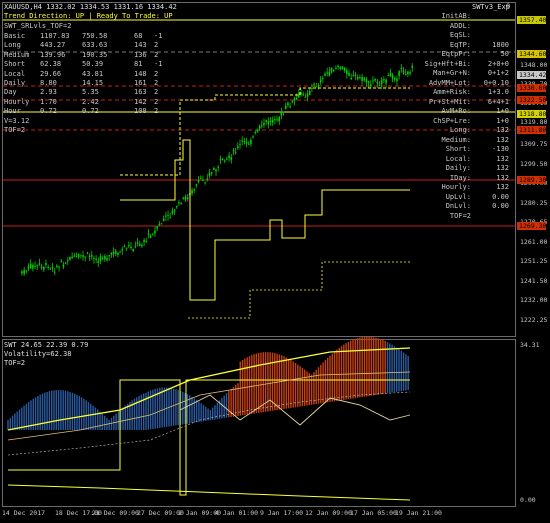  Describe the element at coordinates (257, 121) in the screenshot. I see `info-row: ChSP+Lre: 1+0` at that location.